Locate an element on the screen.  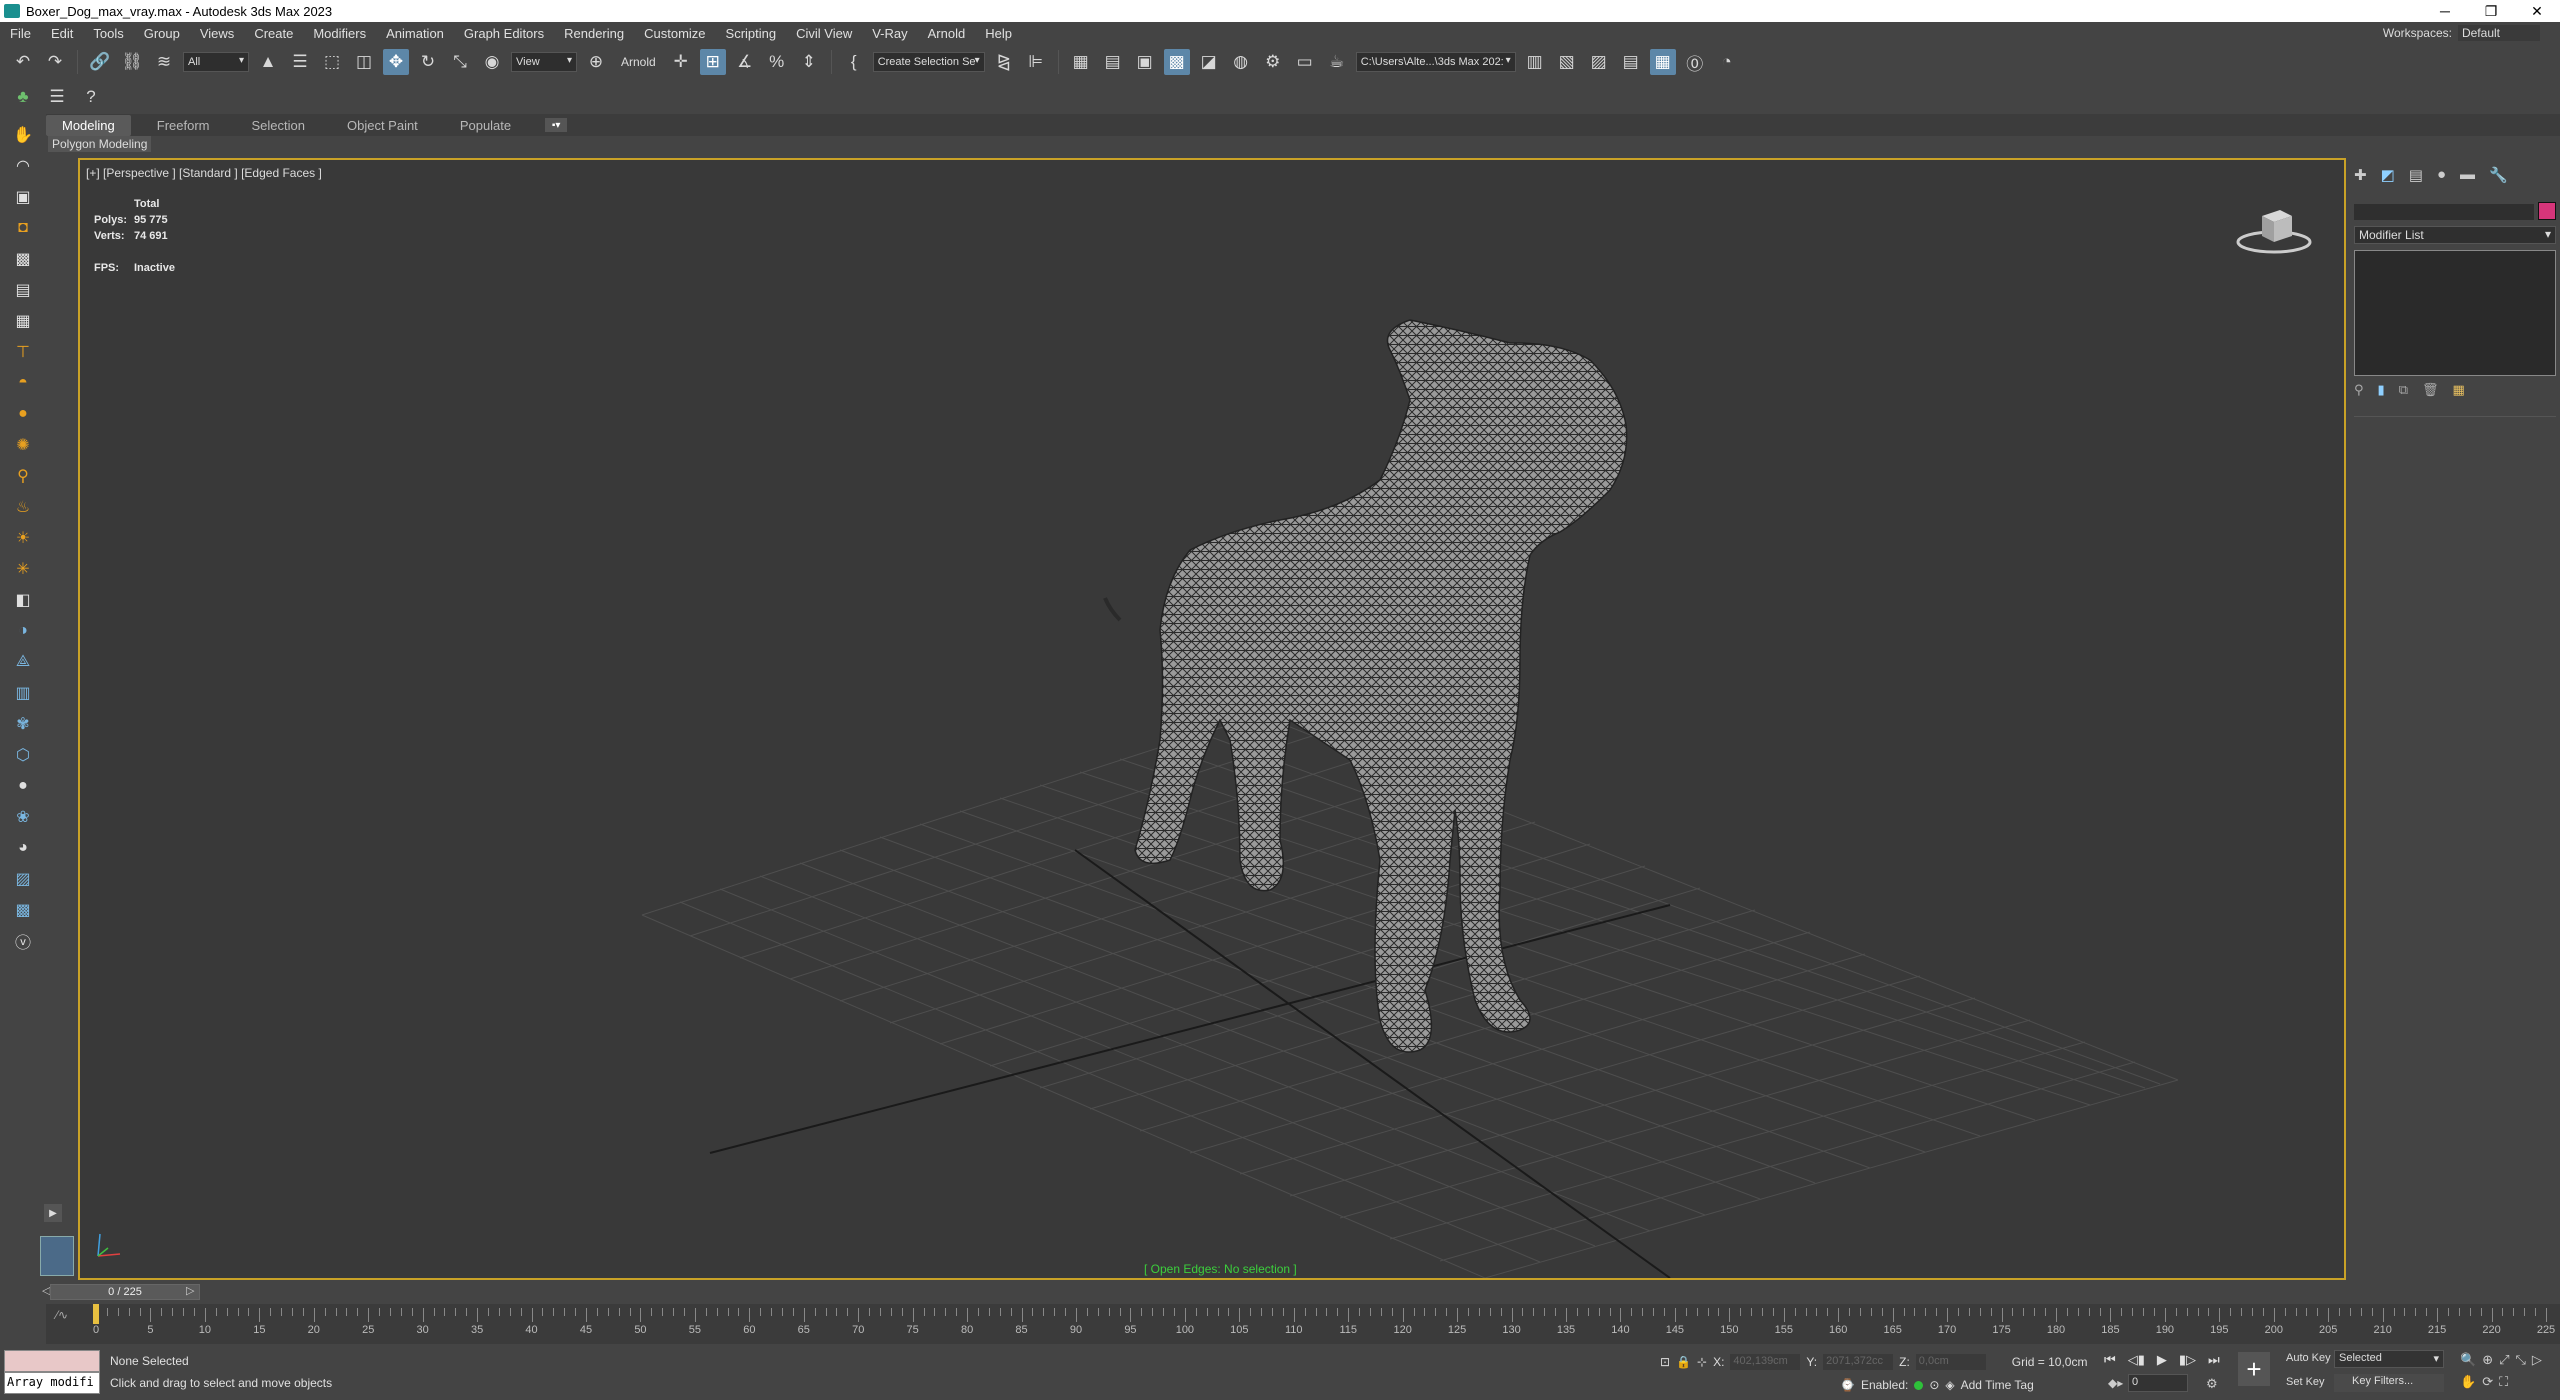
ribbon-tab-populate: Populate is located at coordinates (485, 125).